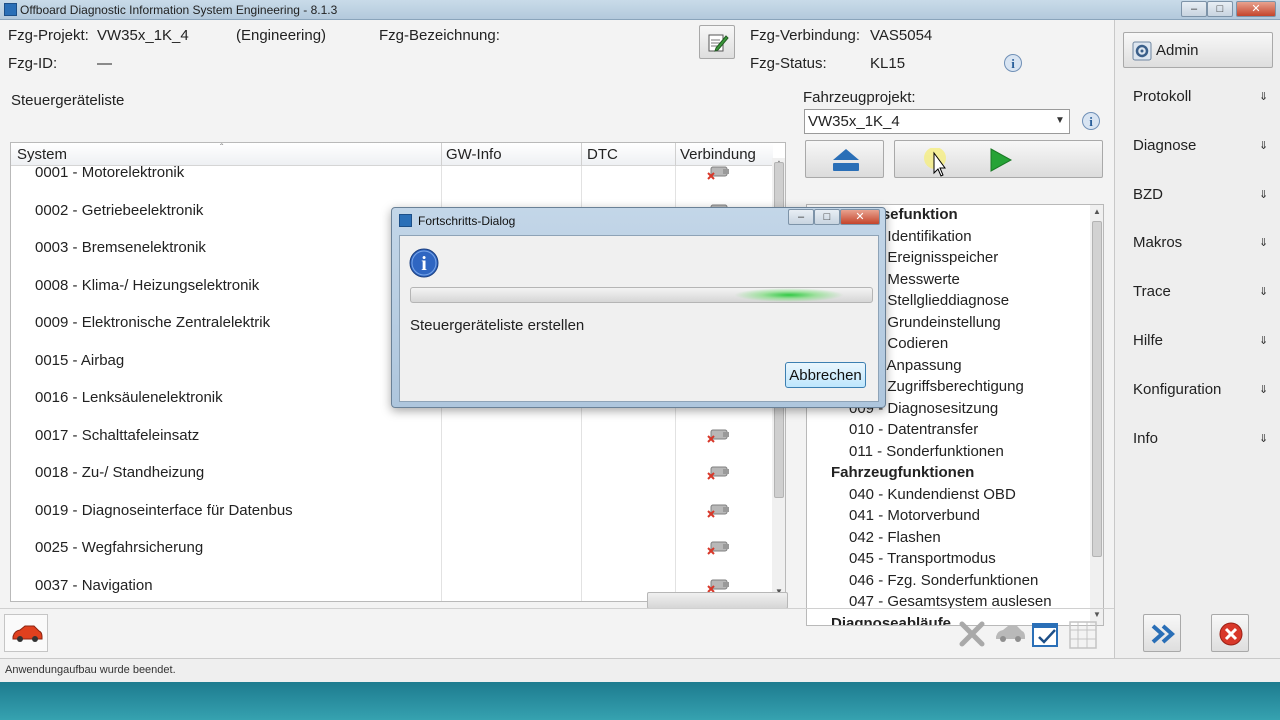 This screenshot has height=720, width=1280. I want to click on row-system-label: 0009 - Elektronische Zentralelektrik, so click(153, 322).